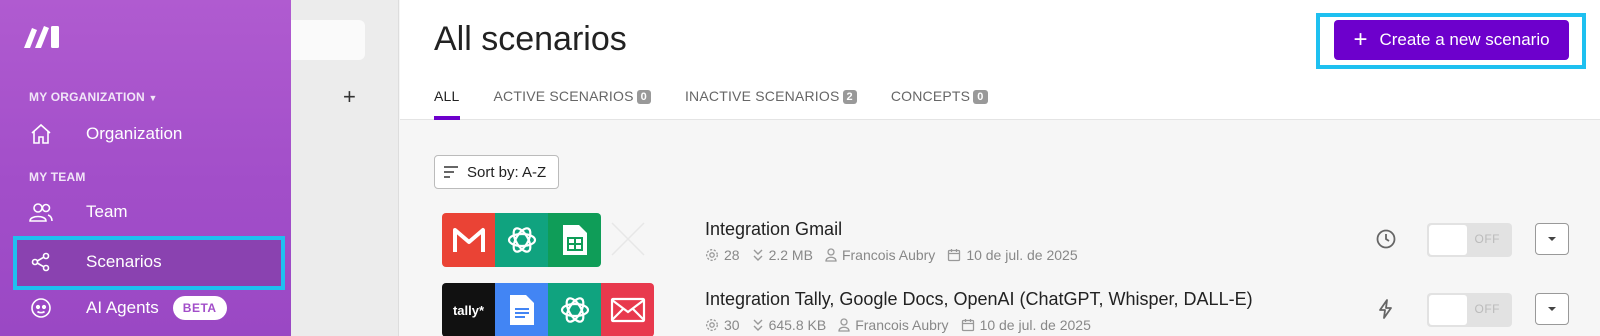 The height and width of the screenshot is (336, 1600). What do you see at coordinates (722, 255) in the screenshot?
I see `operations-count: 28` at bounding box center [722, 255].